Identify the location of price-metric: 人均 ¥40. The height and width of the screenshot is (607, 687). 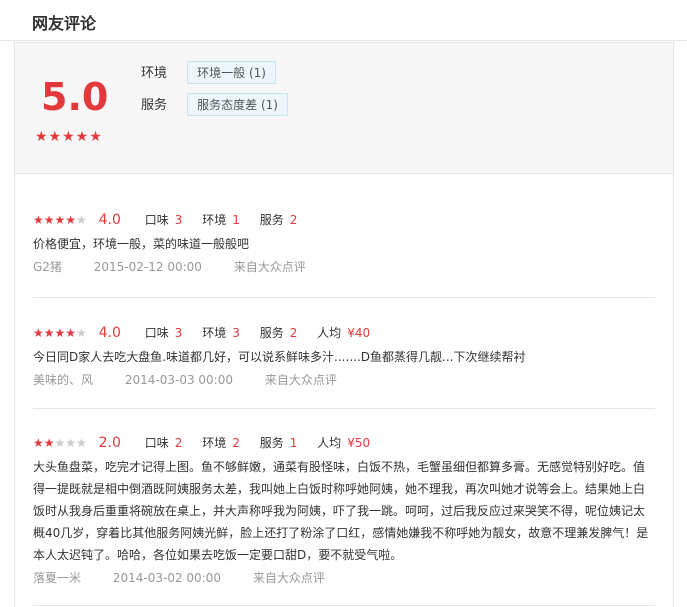
(344, 333).